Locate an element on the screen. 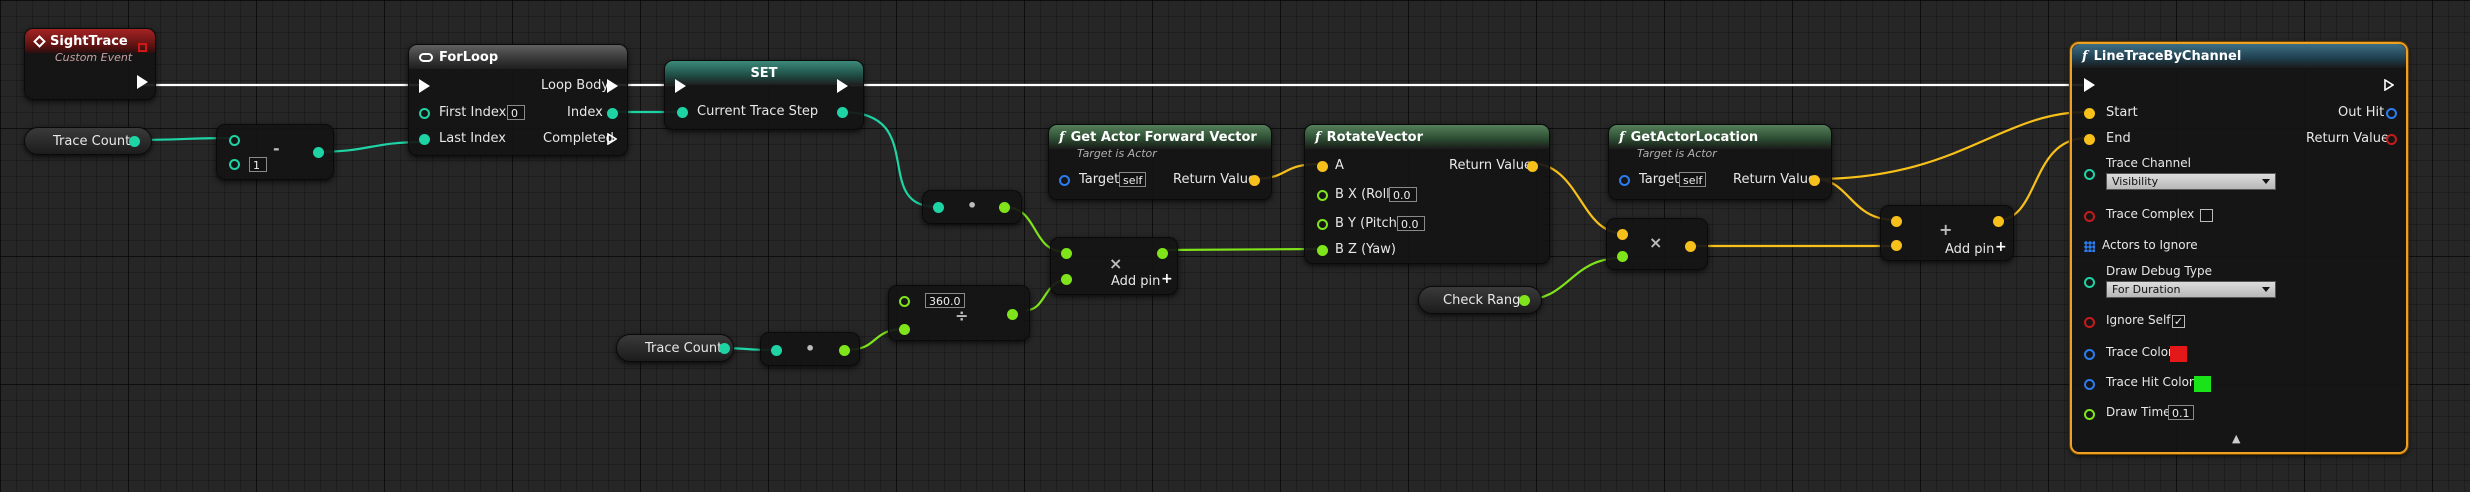 The image size is (2470, 492). draw-debug-type-pin is located at coordinates (2089, 282).